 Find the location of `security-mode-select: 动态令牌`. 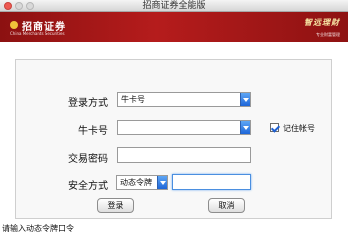

security-mode-select: 动态令牌 is located at coordinates (142, 182).